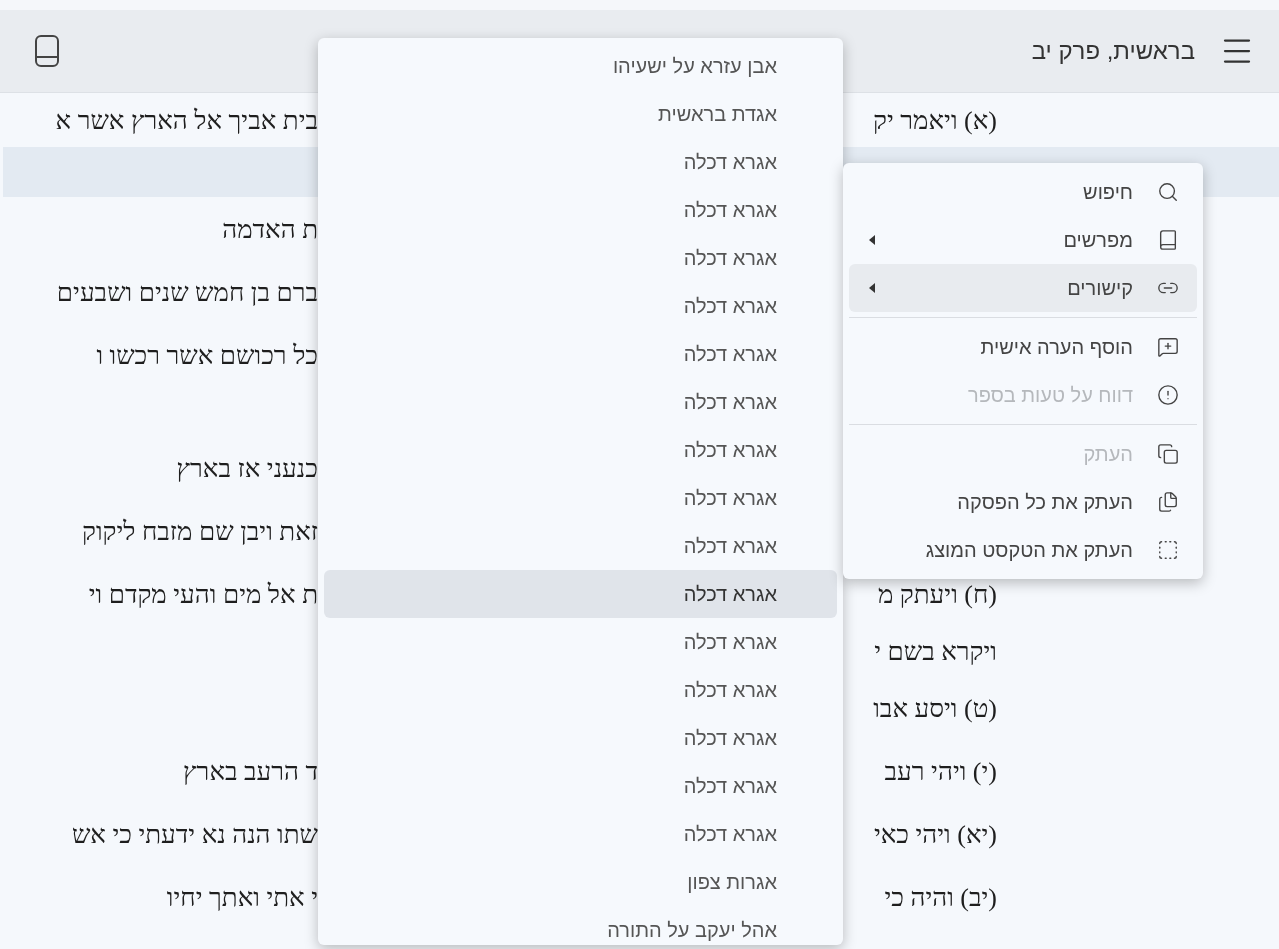  Describe the element at coordinates (580, 594) in the screenshot. I see `submenu-item: אגרא דכלה` at that location.